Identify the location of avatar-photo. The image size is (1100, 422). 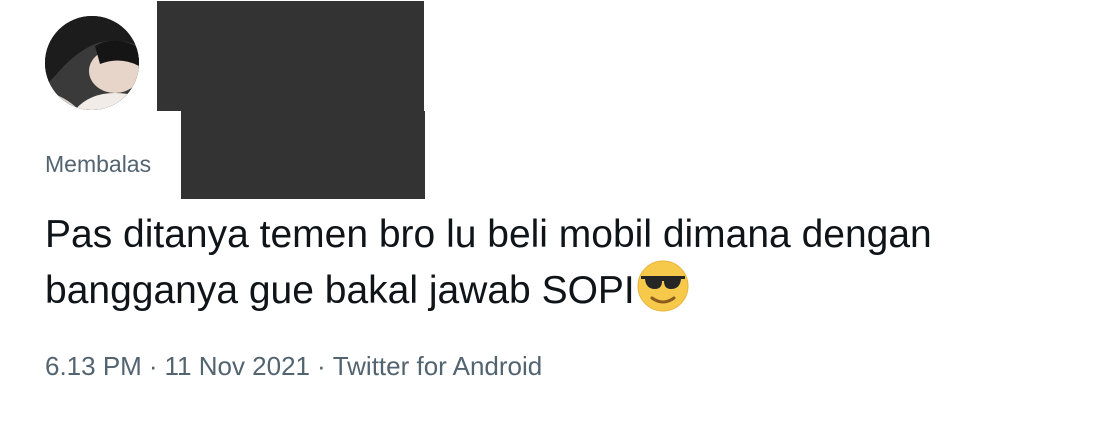
(92, 63).